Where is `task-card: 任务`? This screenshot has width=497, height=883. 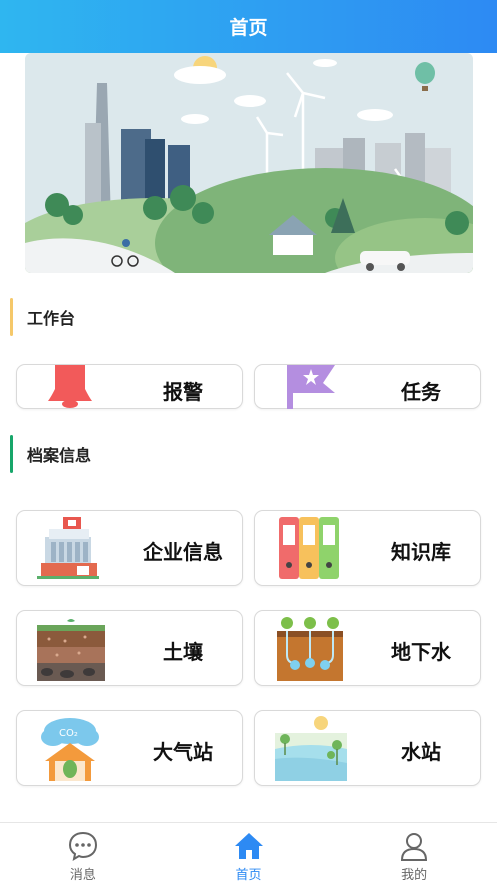
task-card: 任务 is located at coordinates (367, 386).